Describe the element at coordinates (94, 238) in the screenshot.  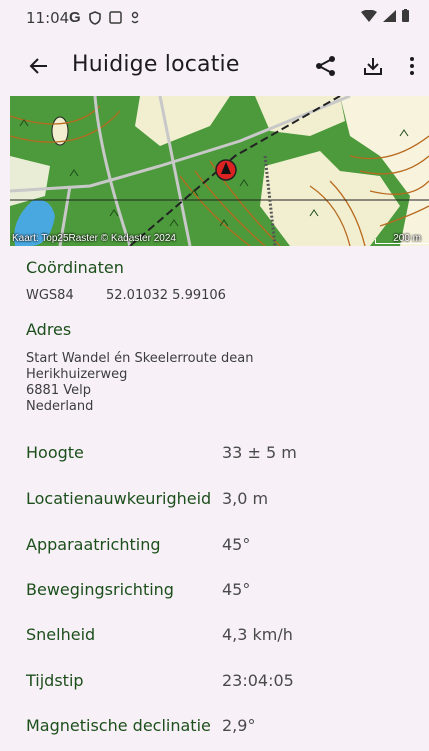
I see `map-attribution: Kaart: Top25Raster © Kadaster 2024` at that location.